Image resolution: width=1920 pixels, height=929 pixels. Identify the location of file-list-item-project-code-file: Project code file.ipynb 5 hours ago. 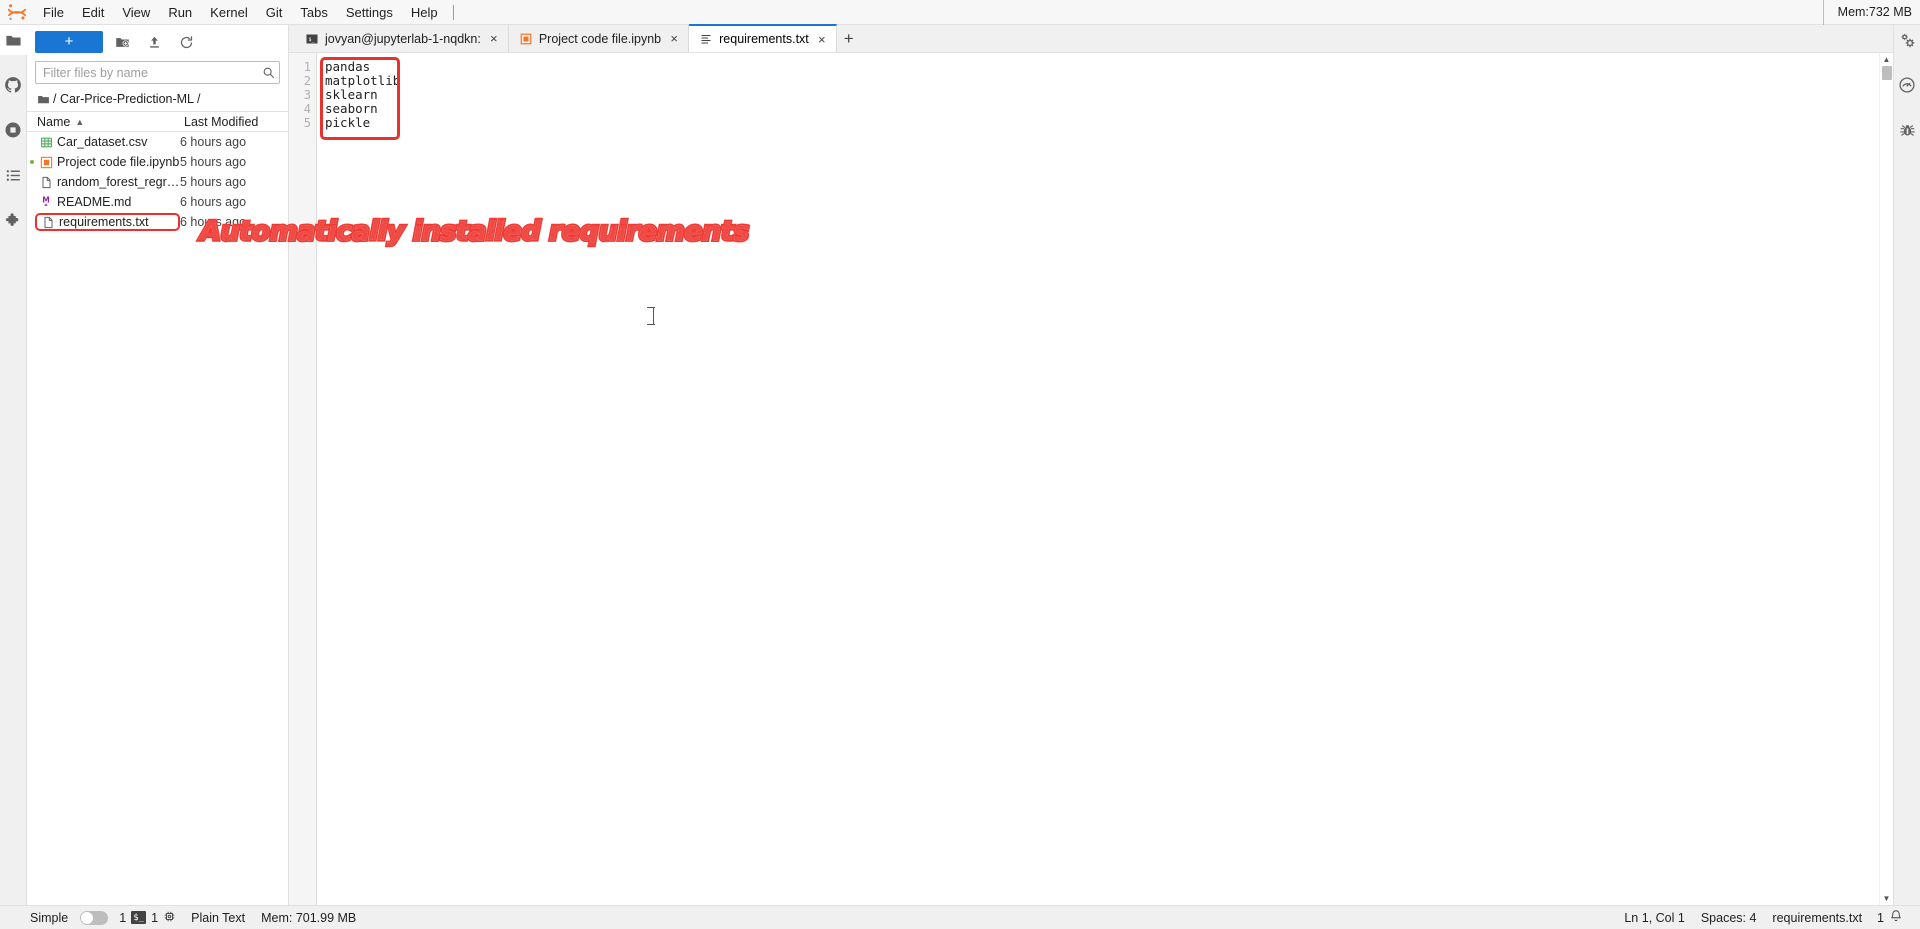
(157, 162).